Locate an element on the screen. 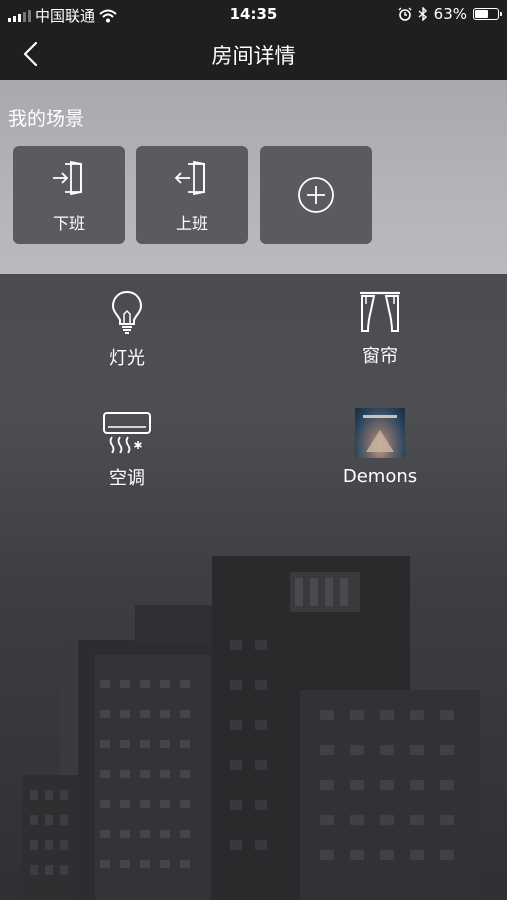 The height and width of the screenshot is (900, 507). page-title: 房间详情 is located at coordinates (253, 56).